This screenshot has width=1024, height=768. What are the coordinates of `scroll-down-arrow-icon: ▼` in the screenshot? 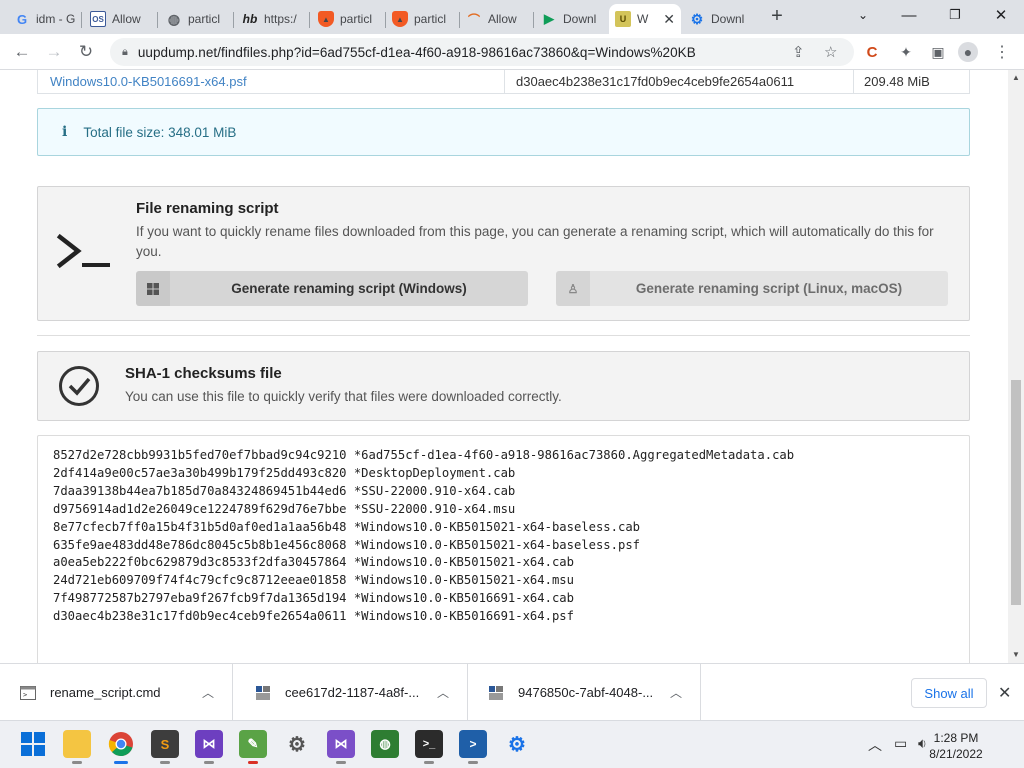 It's located at (1016, 654).